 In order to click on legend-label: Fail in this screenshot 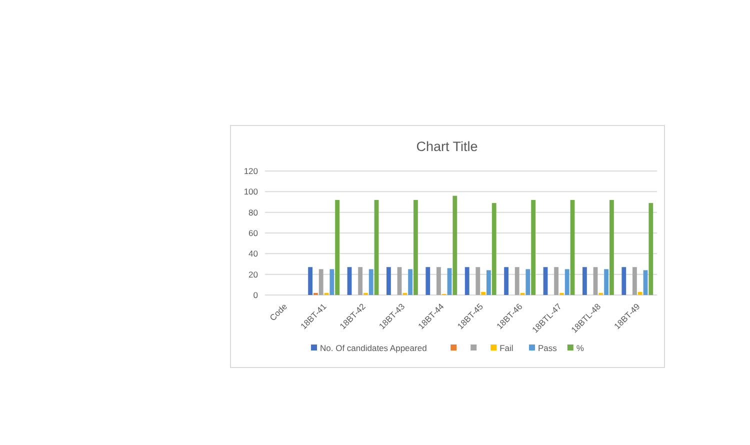, I will do `click(507, 348)`.